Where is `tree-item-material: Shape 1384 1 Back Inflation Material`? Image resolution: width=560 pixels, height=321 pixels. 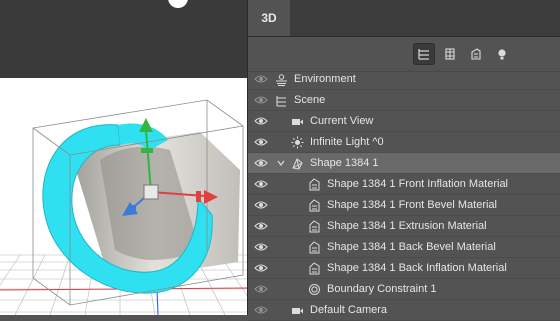
tree-item-material: Shape 1384 1 Back Inflation Material is located at coordinates (404, 268).